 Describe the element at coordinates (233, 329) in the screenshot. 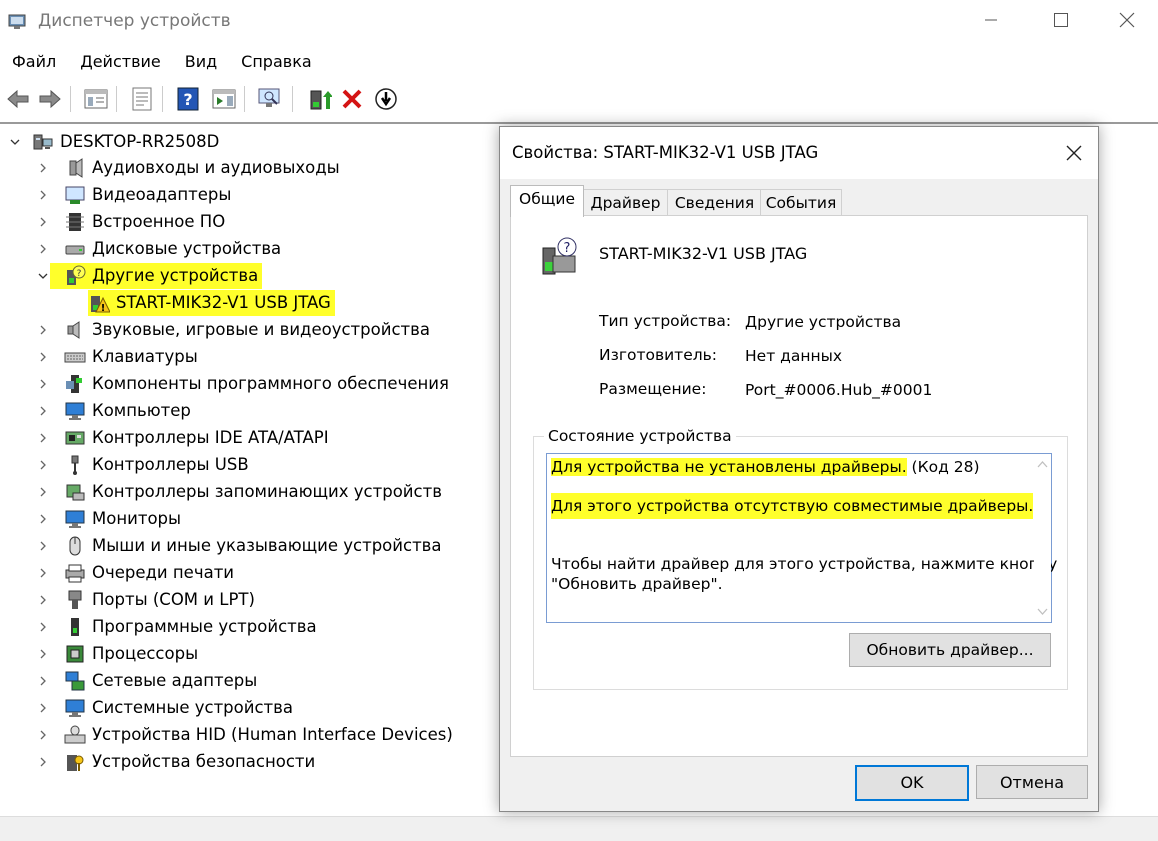

I see `tree-item: Звуковые, игровые и видеоустройства` at that location.